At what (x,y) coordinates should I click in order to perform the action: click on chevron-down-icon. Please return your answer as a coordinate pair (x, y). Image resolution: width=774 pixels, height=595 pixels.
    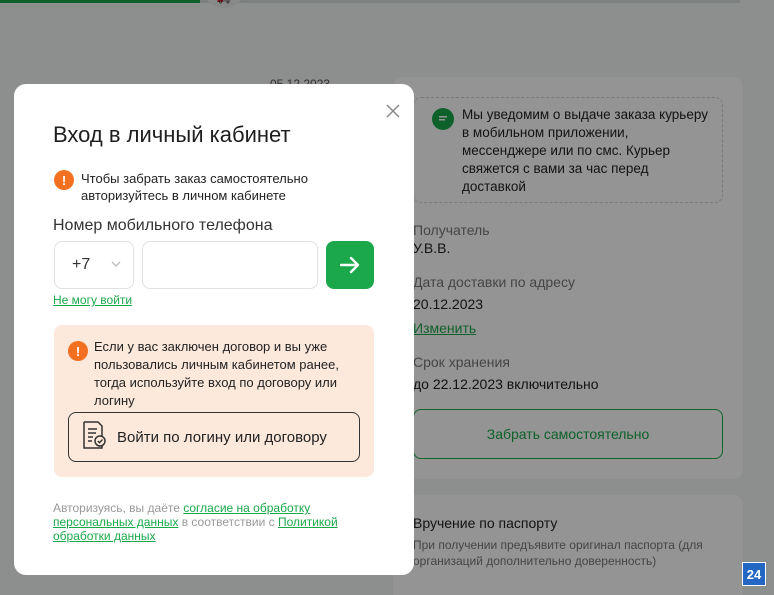
    Looking at the image, I should click on (116, 263).